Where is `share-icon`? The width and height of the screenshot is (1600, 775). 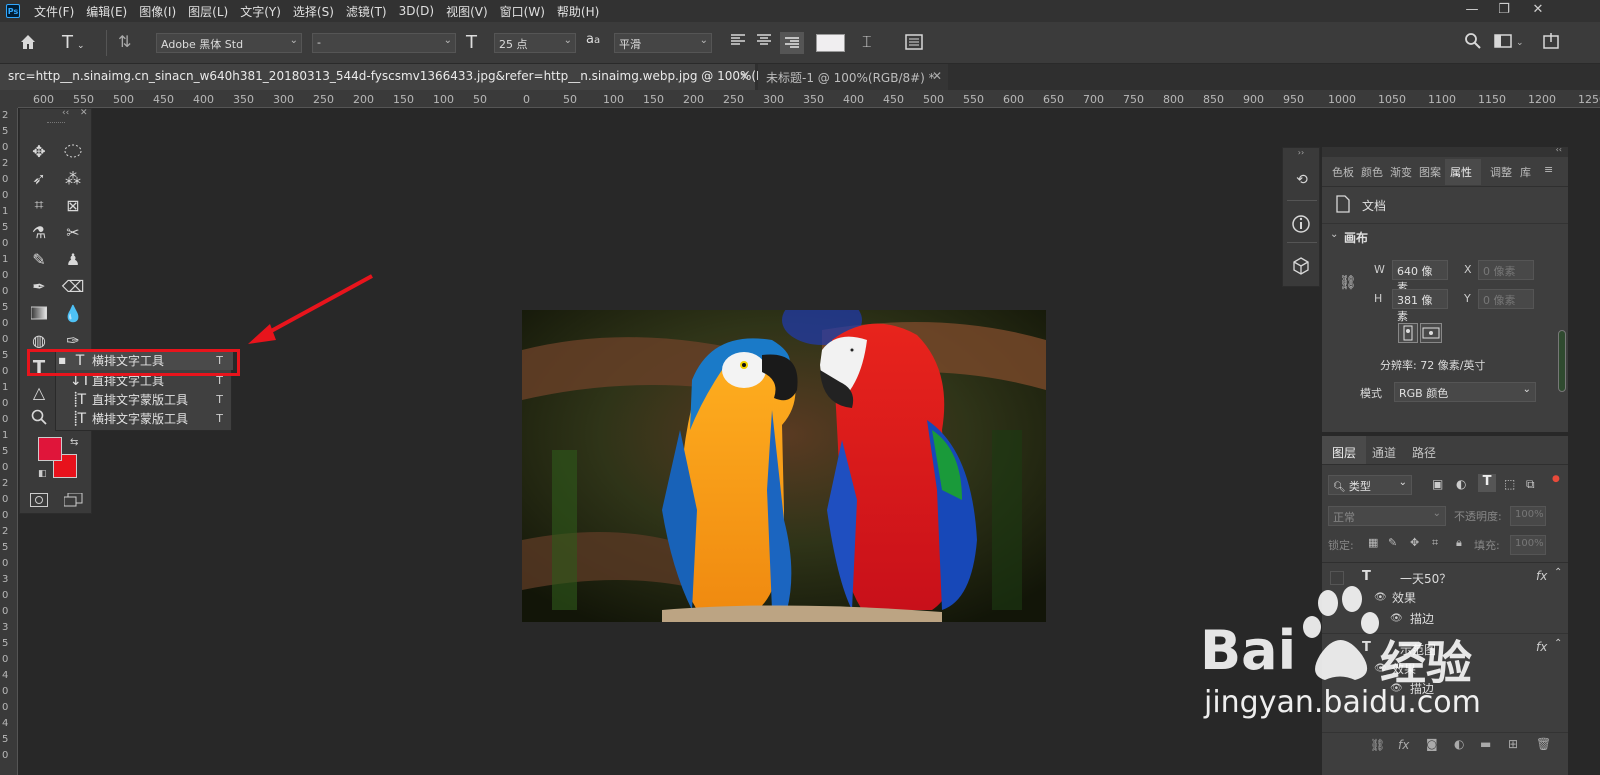
share-icon is located at coordinates (1552, 43).